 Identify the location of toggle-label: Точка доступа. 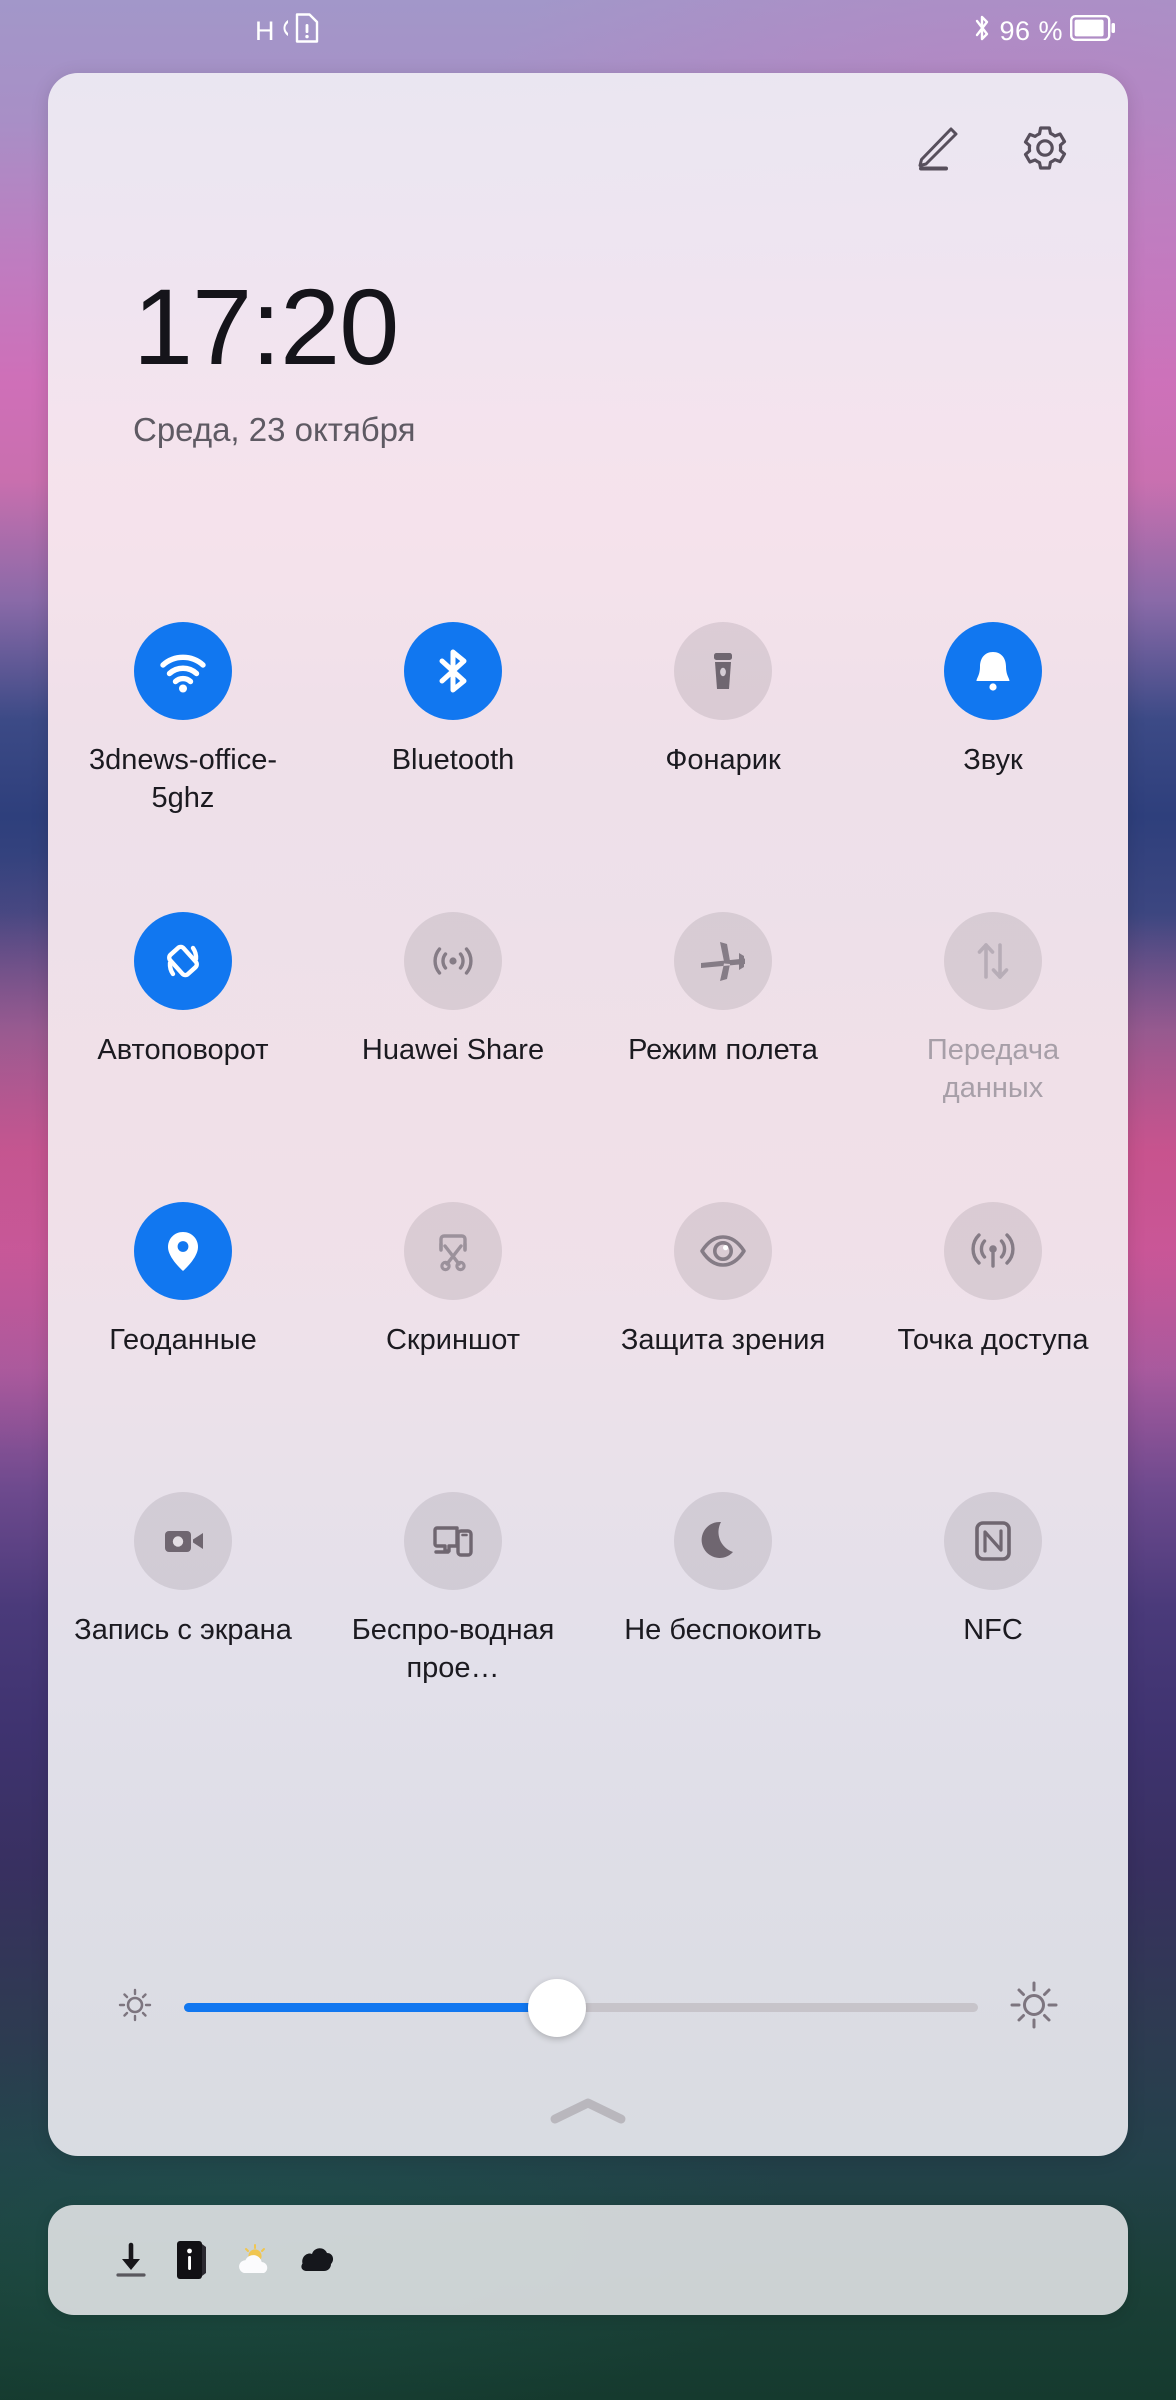
(993, 1340).